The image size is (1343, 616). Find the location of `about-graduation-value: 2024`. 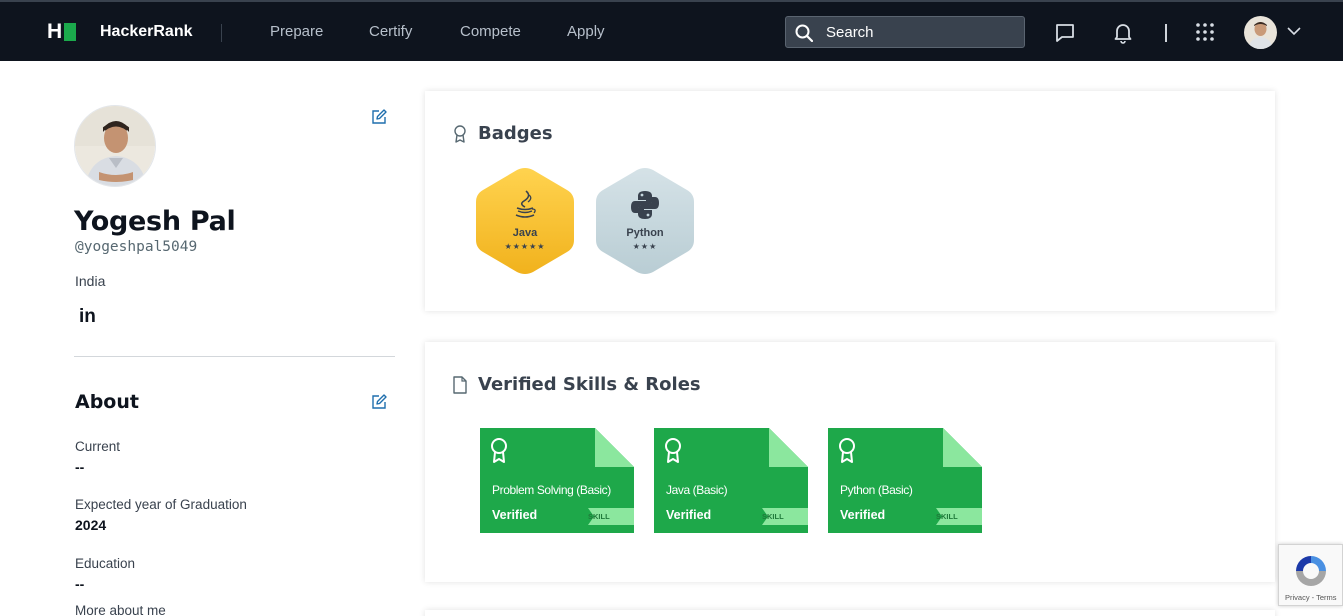

about-graduation-value: 2024 is located at coordinates (91, 525).